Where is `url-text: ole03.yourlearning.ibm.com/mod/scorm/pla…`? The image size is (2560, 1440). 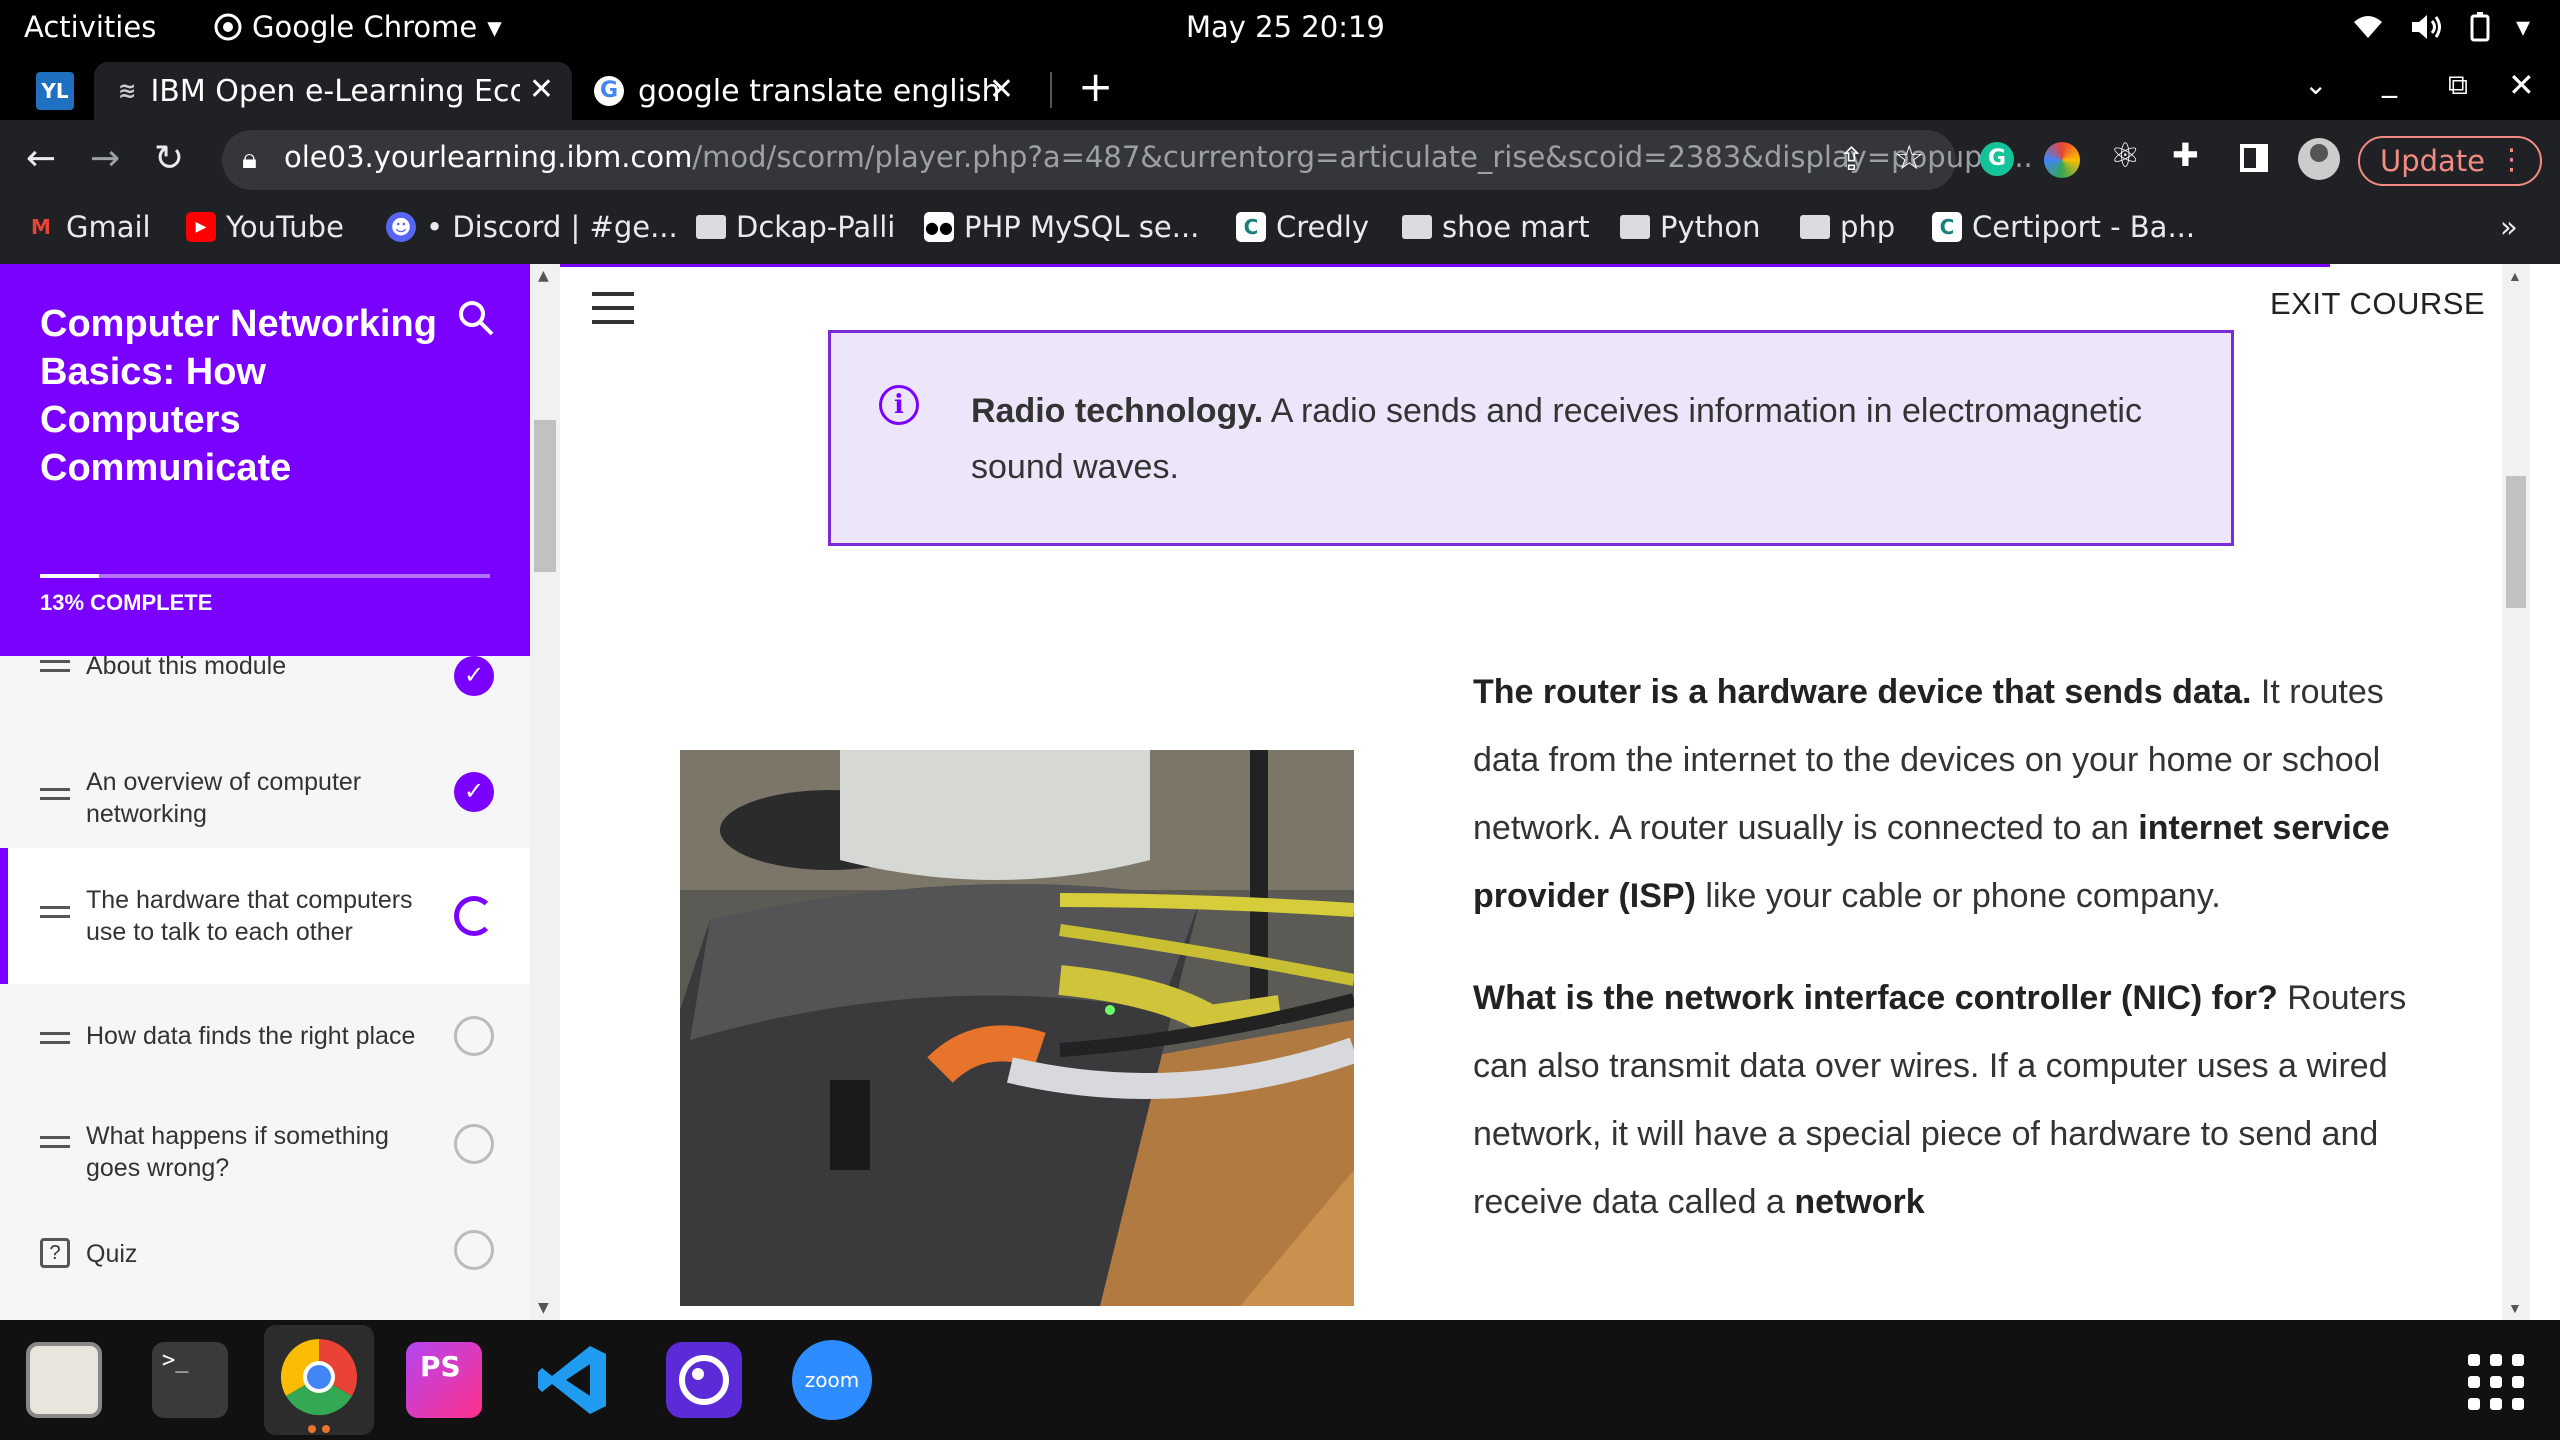 url-text: ole03.yourlearning.ibm.com/mod/scorm/pla… is located at coordinates (1158, 157).